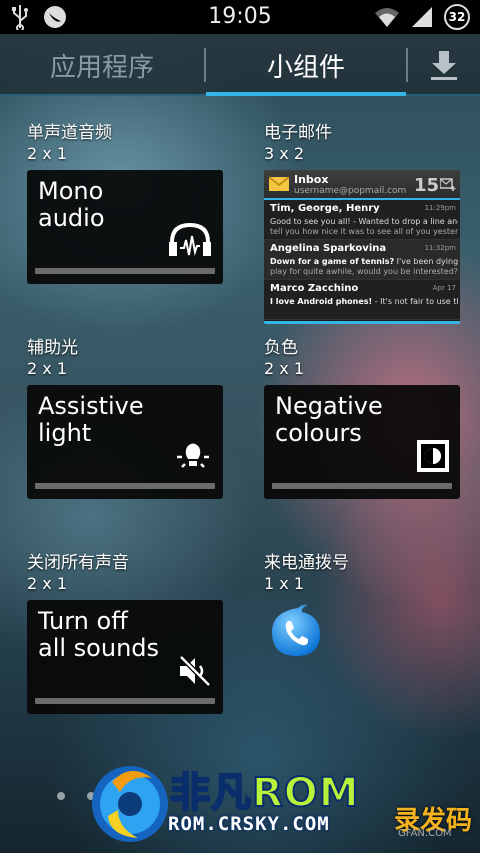  I want to click on widget-label-dialer: 来电通拨号, so click(306, 563).